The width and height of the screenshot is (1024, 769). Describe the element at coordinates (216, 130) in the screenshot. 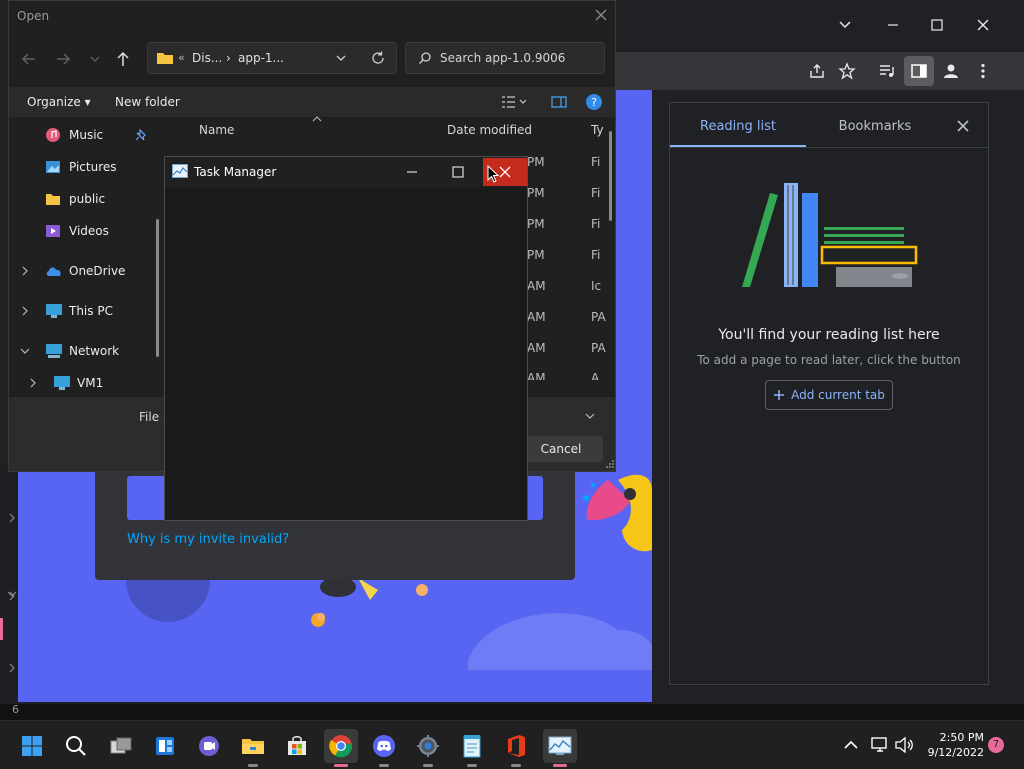

I see `column-name: Name` at that location.